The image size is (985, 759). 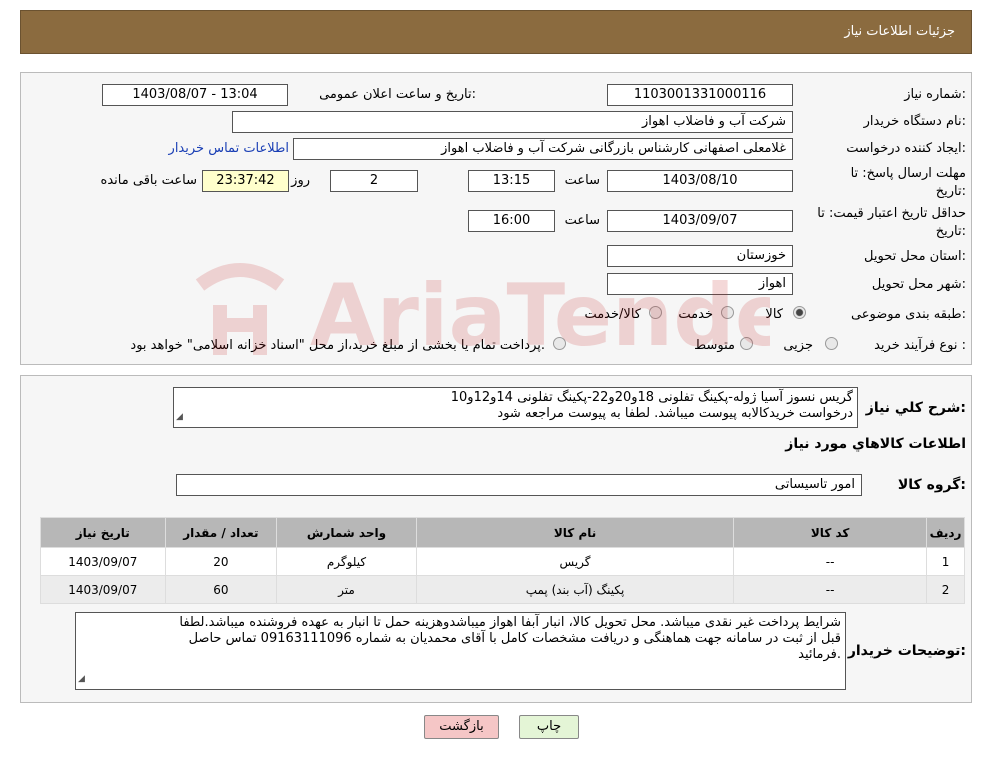 What do you see at coordinates (908, 314) in the screenshot?
I see `category-label: طبقه بندی موضوعی:` at bounding box center [908, 314].